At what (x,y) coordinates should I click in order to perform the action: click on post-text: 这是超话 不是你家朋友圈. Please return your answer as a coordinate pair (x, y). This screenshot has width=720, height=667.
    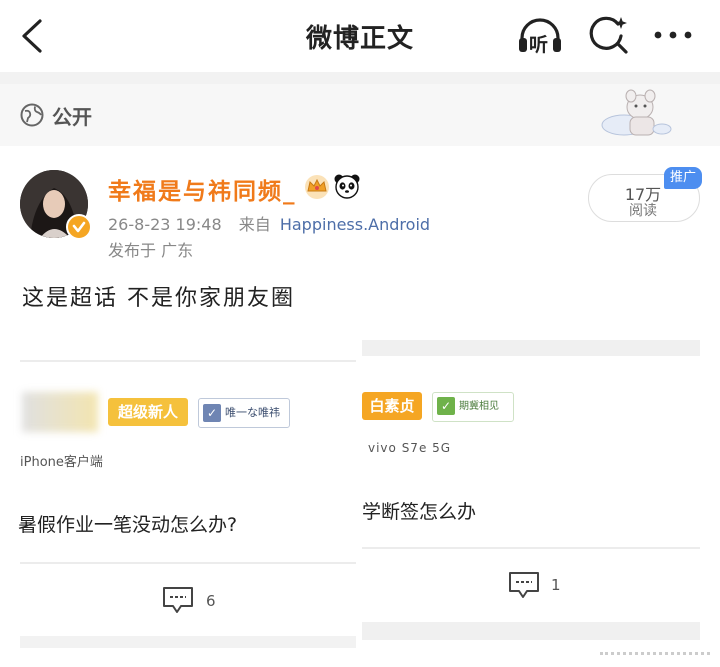
    Looking at the image, I should click on (158, 298).